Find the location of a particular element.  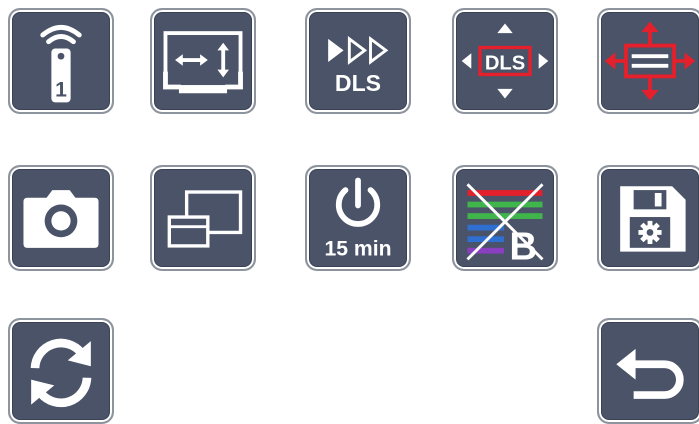

back-button is located at coordinates (648, 371).